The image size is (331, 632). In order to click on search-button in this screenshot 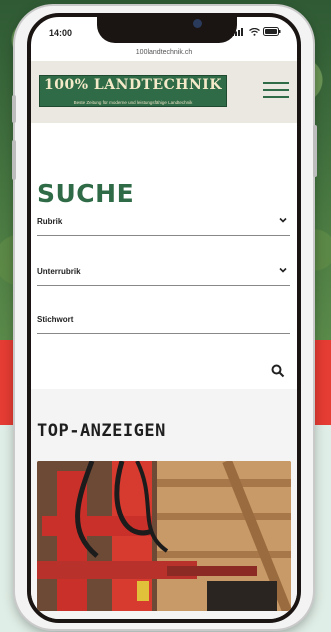, I will do `click(279, 372)`.